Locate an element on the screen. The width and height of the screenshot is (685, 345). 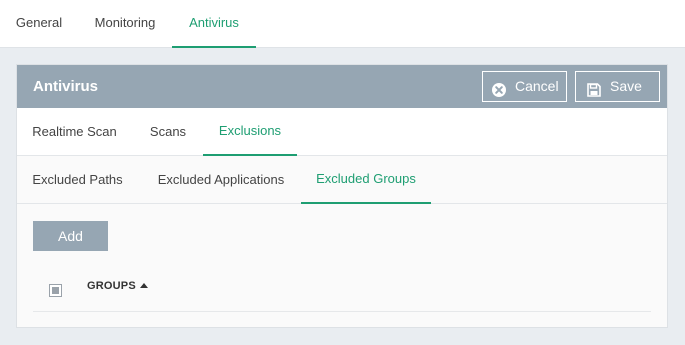
cancel-label: Cancel is located at coordinates (537, 86).